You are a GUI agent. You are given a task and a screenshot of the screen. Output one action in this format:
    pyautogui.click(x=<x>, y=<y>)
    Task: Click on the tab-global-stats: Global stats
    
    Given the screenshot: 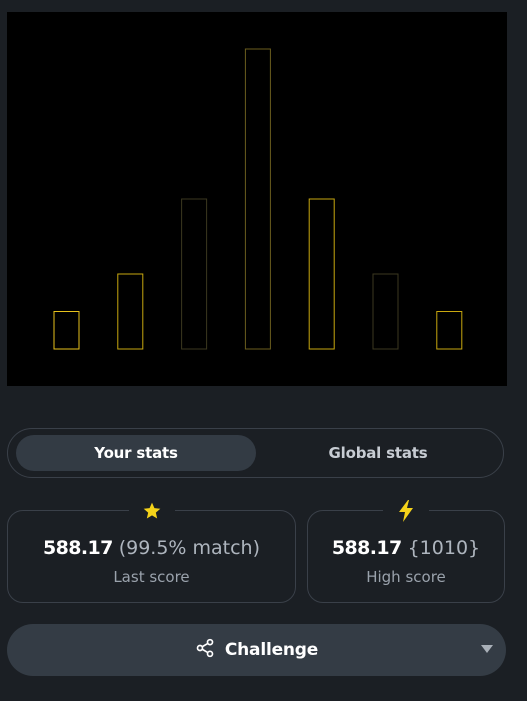 What is the action you would take?
    pyautogui.click(x=378, y=453)
    